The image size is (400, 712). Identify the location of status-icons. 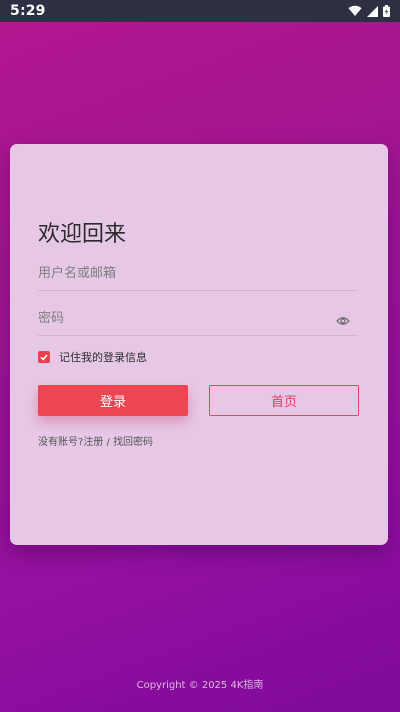
(369, 11).